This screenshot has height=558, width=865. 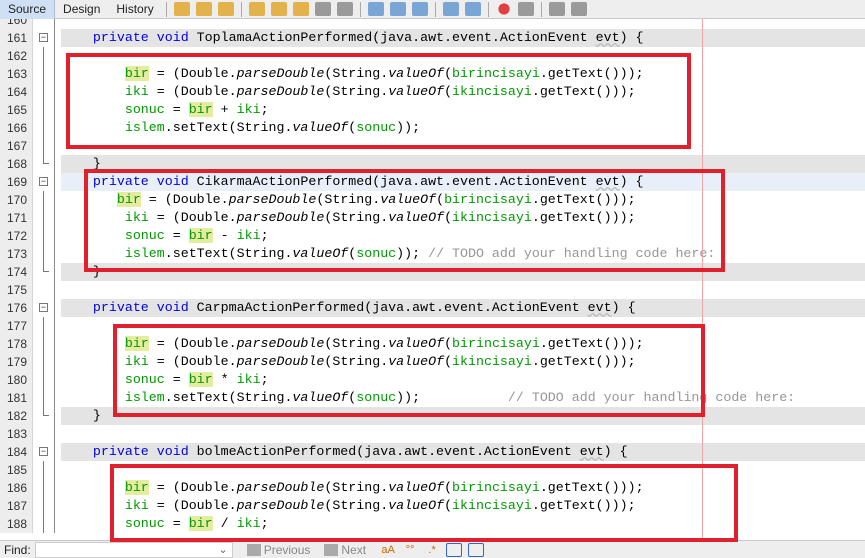 I want to click on next-button: Next, so click(x=345, y=550).